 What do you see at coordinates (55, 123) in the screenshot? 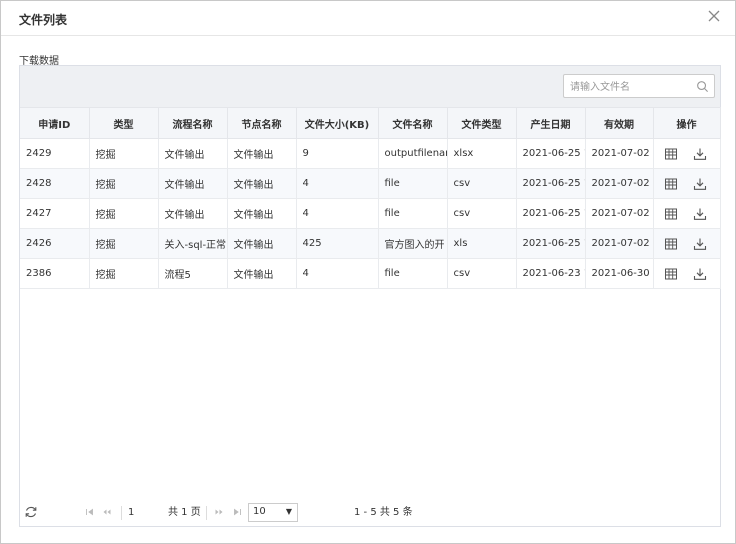
I see `col-header: 申请ID` at bounding box center [55, 123].